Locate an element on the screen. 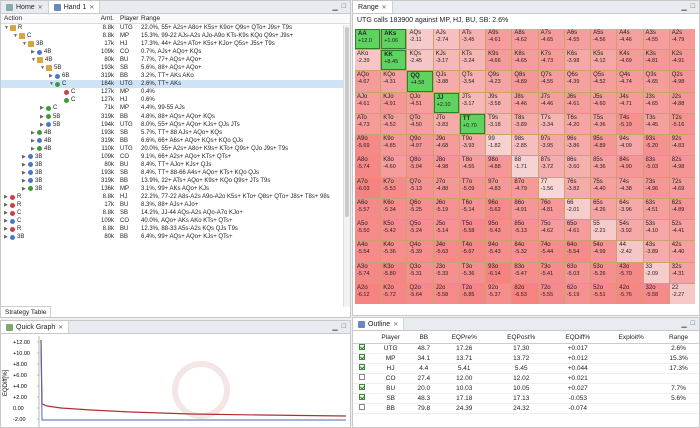  hand-cell: 63o -5.03 is located at coordinates (577, 272).